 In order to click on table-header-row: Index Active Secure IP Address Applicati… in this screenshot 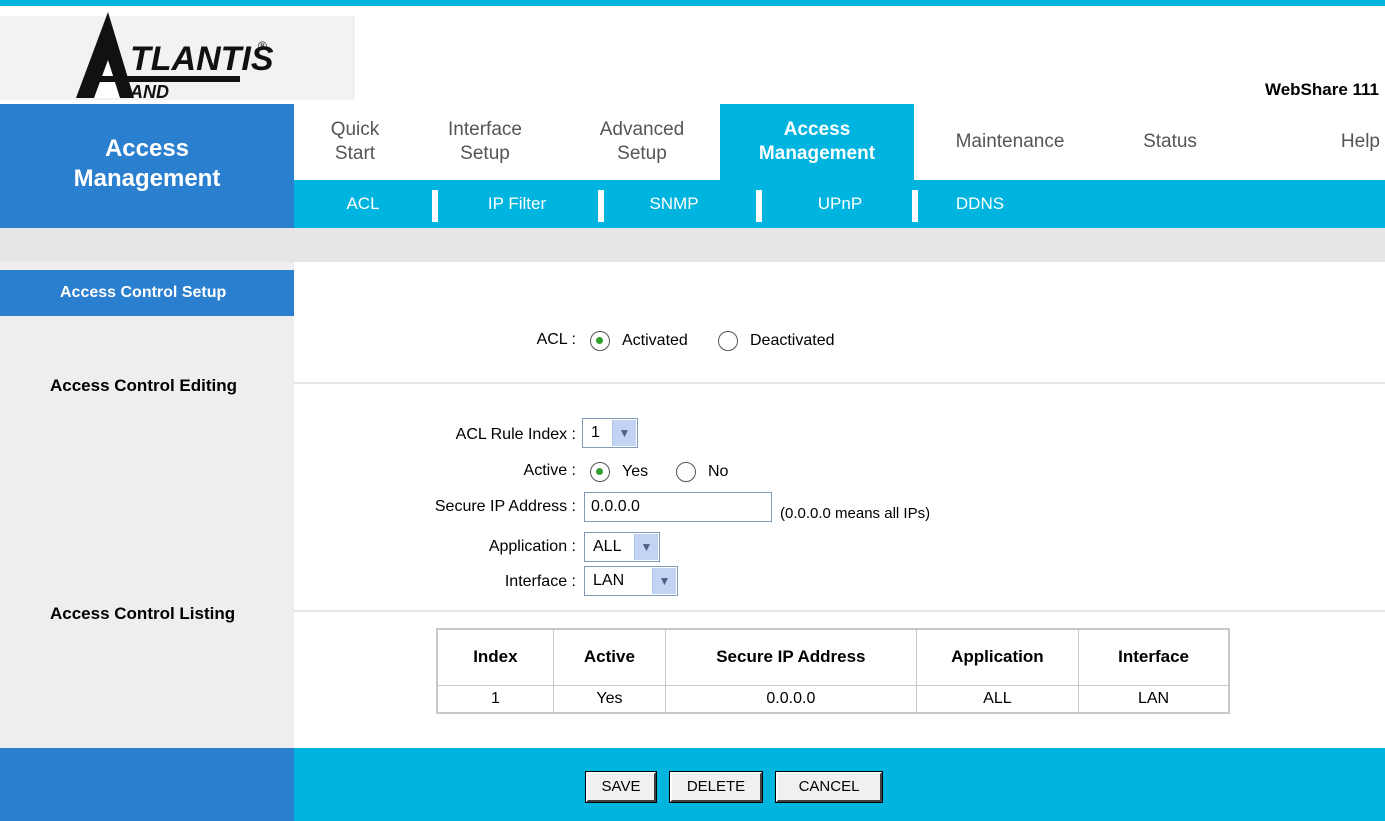, I will do `click(833, 657)`.